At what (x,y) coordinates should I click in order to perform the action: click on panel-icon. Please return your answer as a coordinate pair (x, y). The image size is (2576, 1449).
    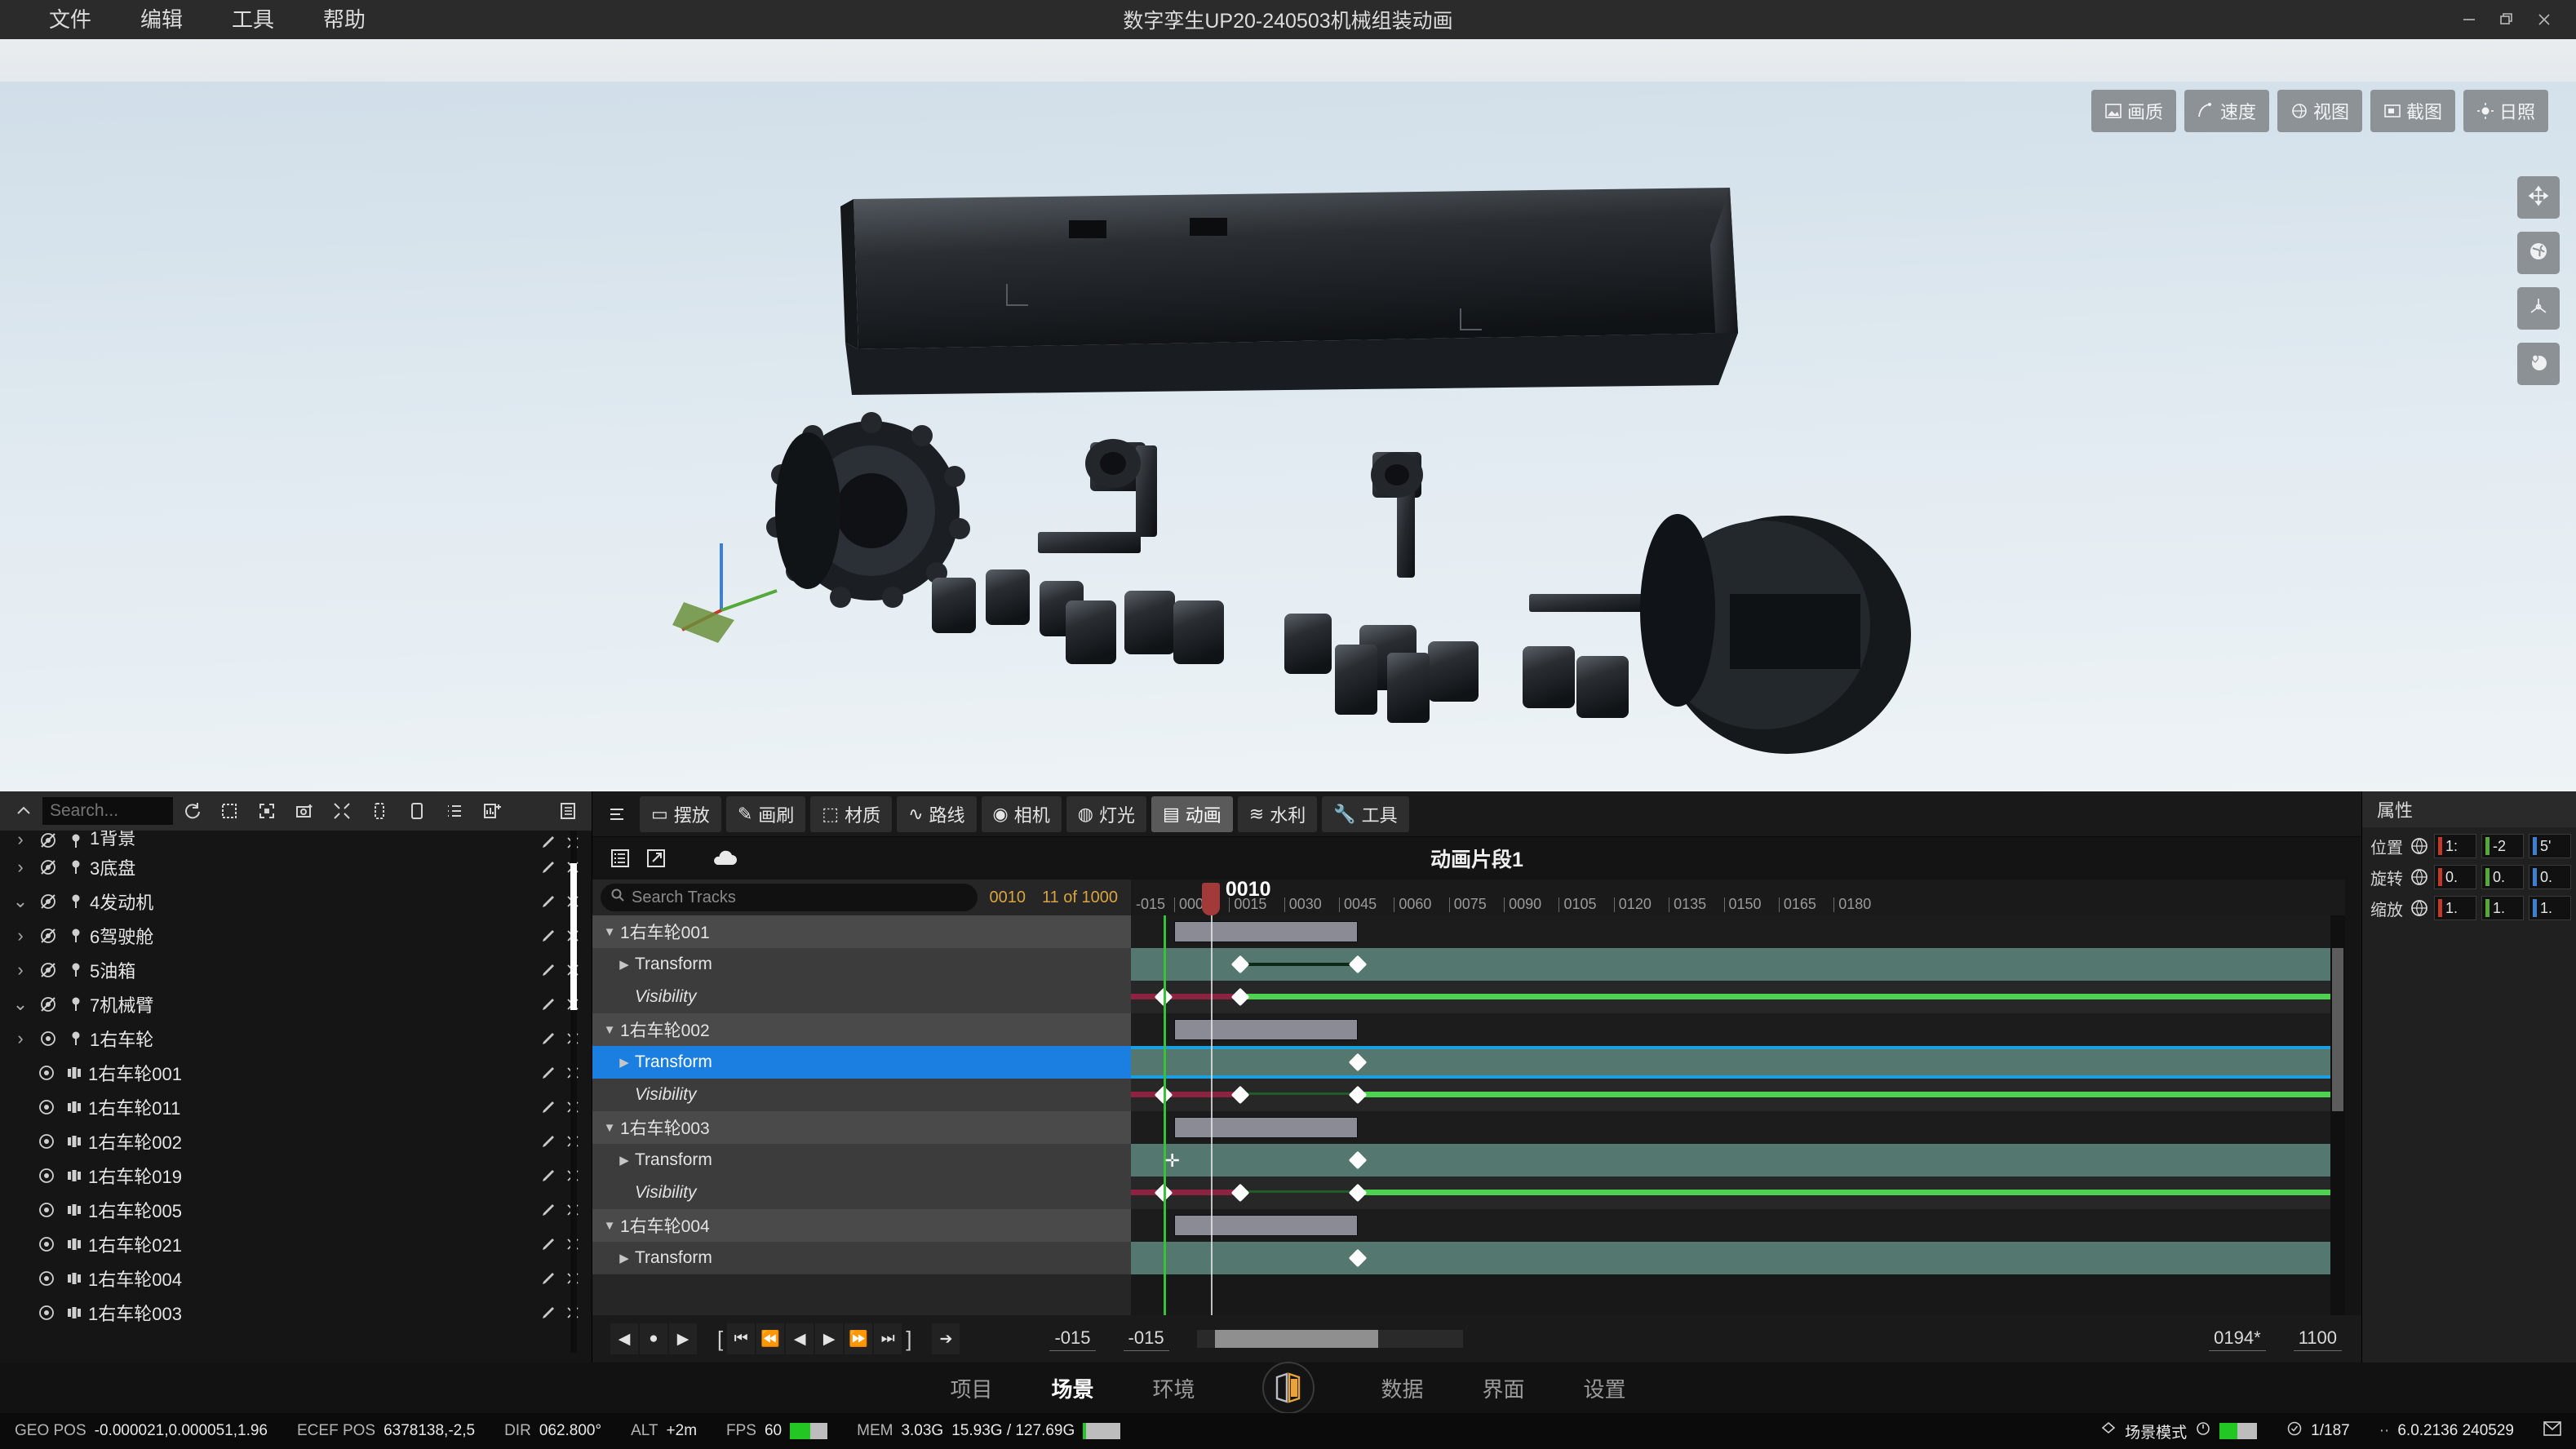
    Looking at the image, I should click on (417, 811).